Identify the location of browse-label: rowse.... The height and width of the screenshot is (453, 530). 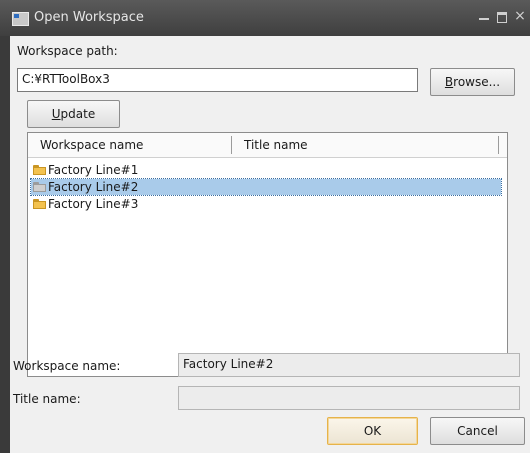
(477, 82).